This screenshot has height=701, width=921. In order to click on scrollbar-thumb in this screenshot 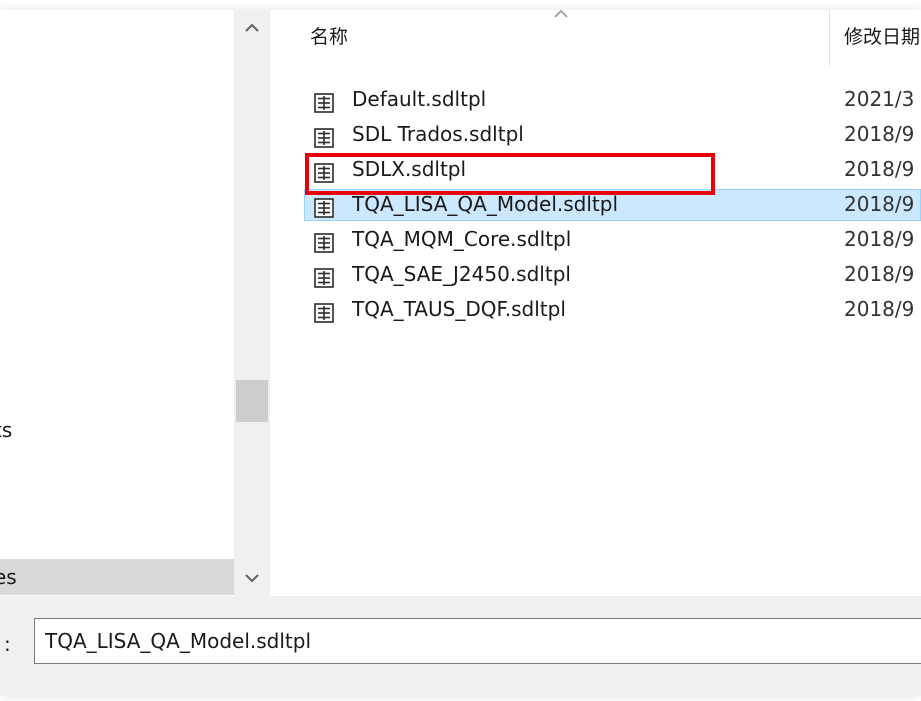, I will do `click(252, 401)`.